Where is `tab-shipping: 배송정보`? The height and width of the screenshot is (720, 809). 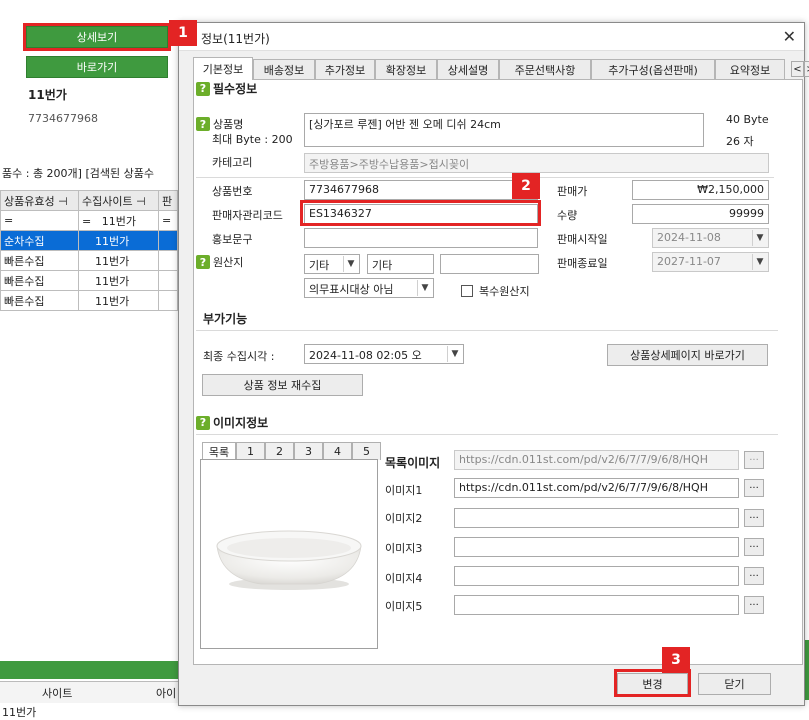
tab-shipping: 배송정보 is located at coordinates (284, 69).